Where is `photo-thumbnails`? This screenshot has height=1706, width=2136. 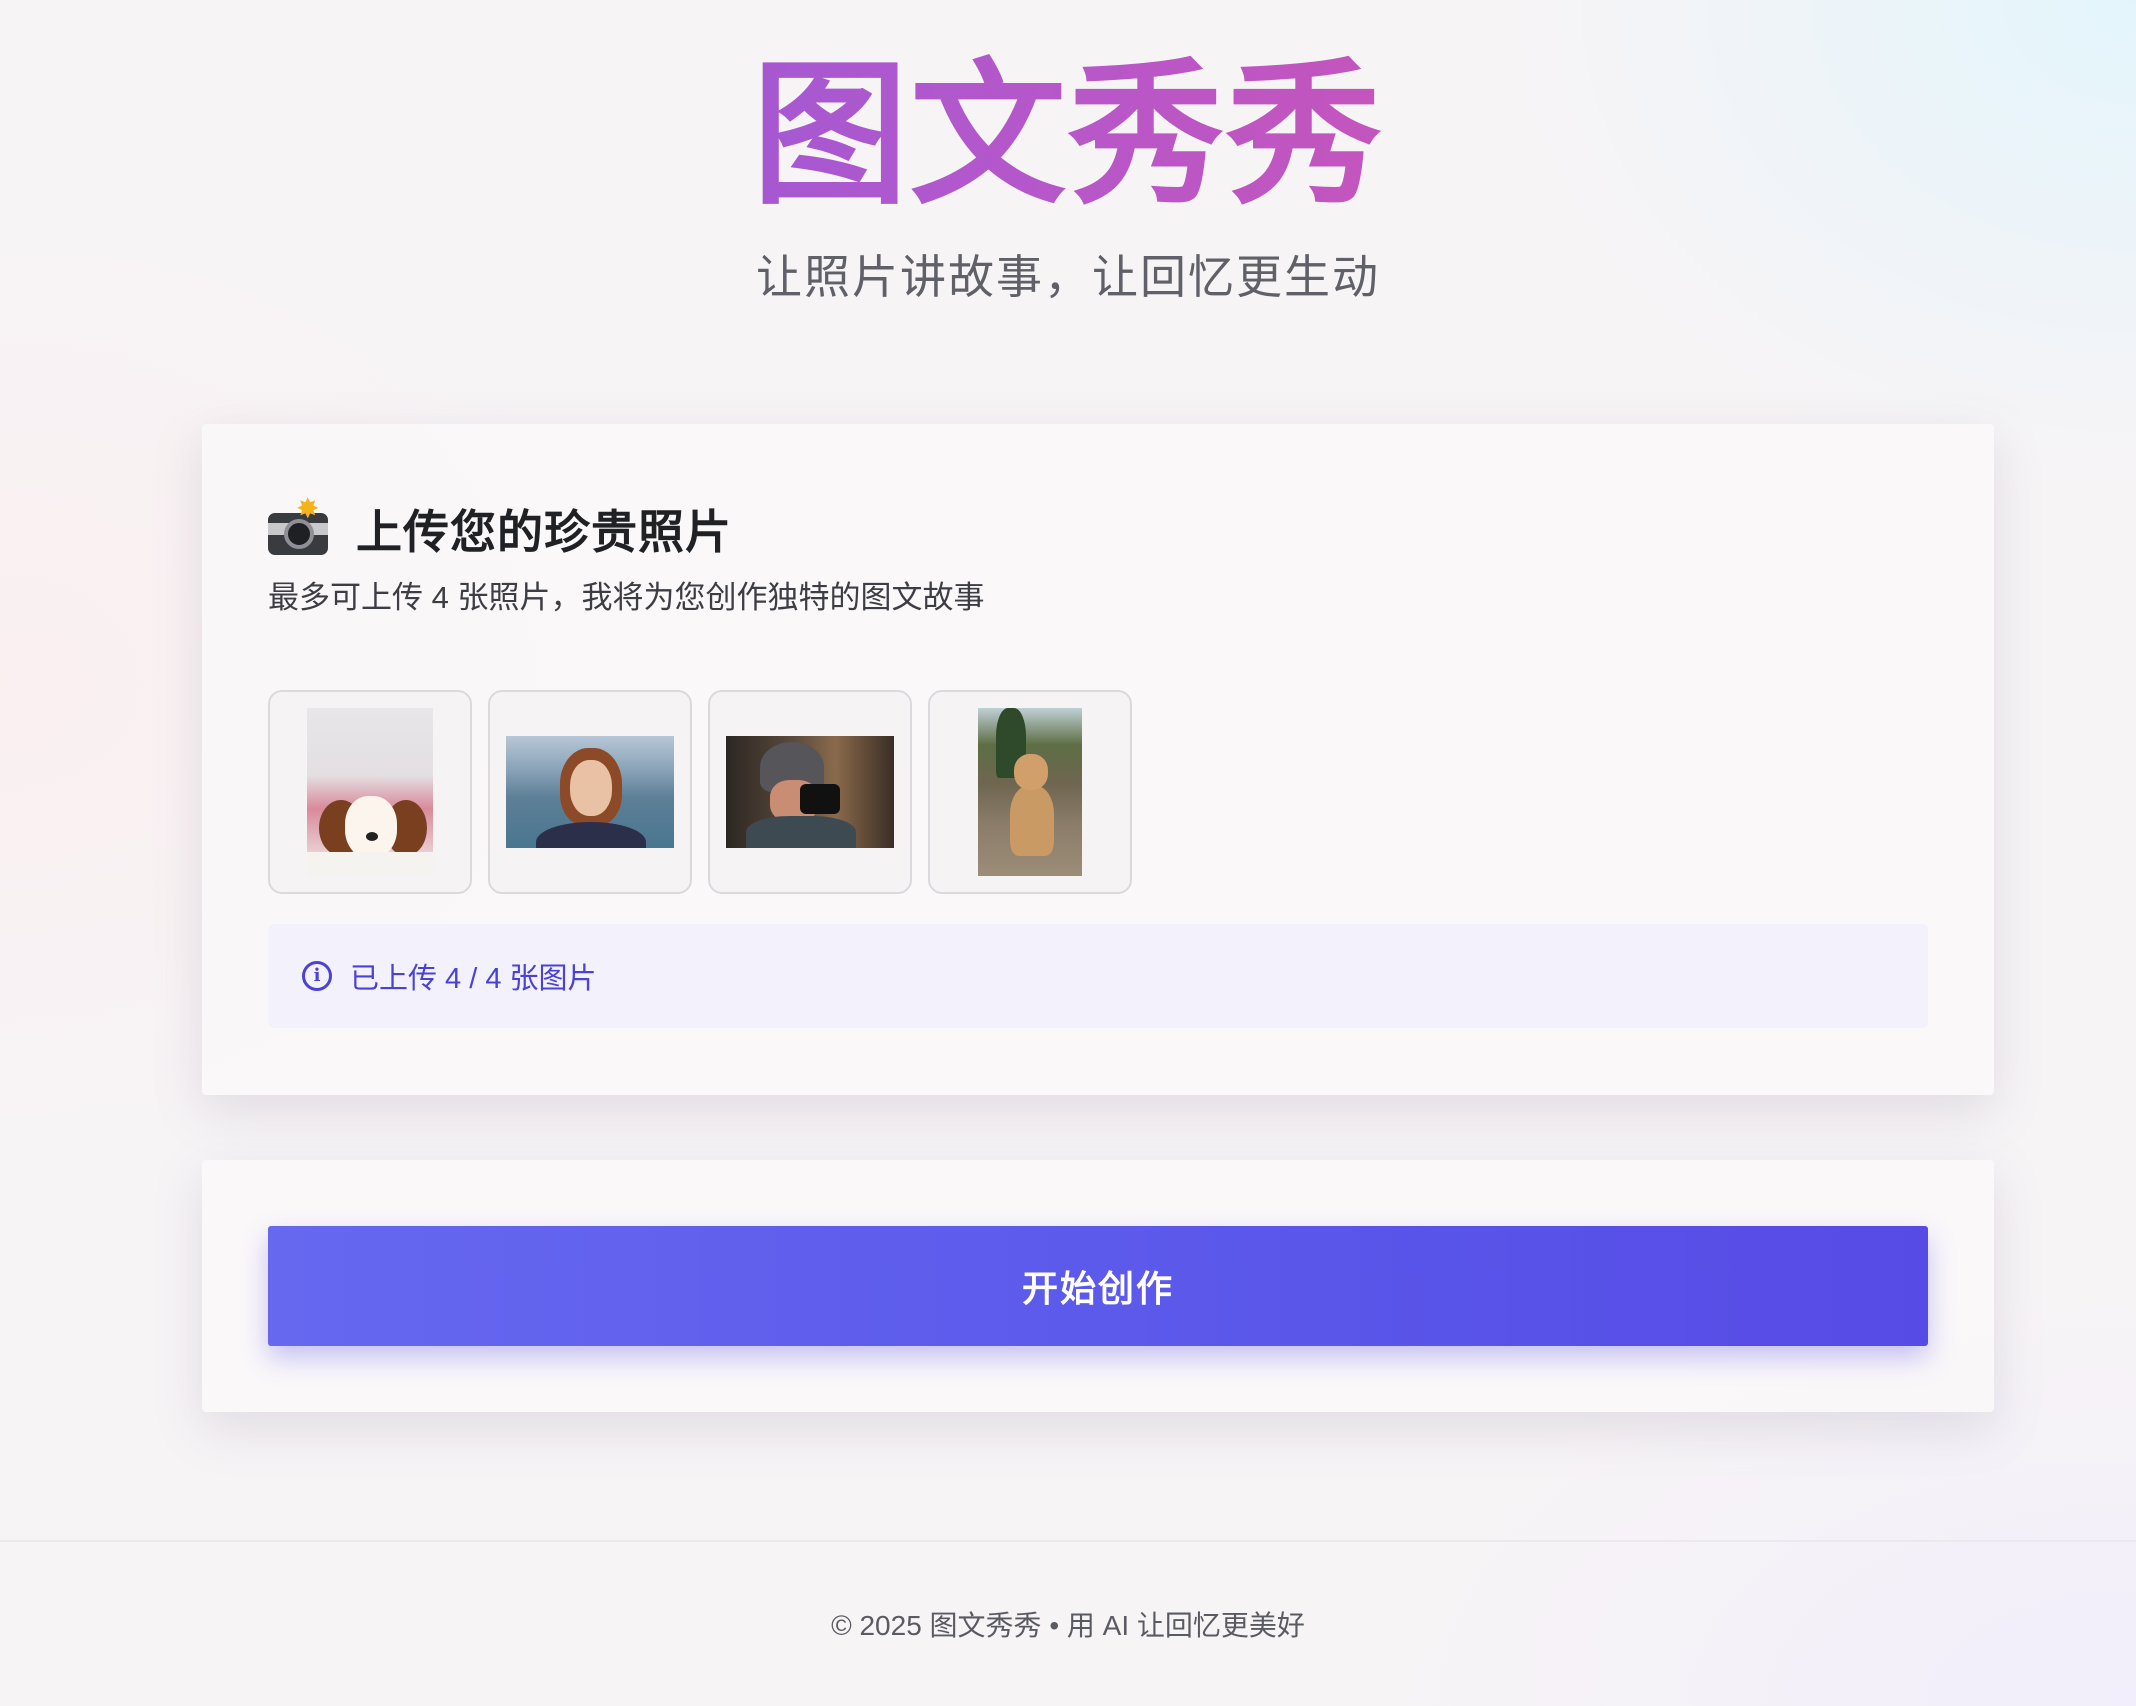 photo-thumbnails is located at coordinates (700, 792).